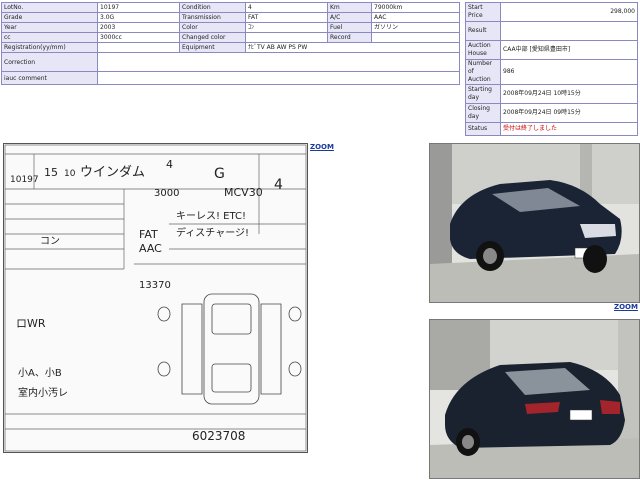 Image resolution: width=640 pixels, height=480 pixels. What do you see at coordinates (569, 31) in the screenshot?
I see `result-value` at bounding box center [569, 31].